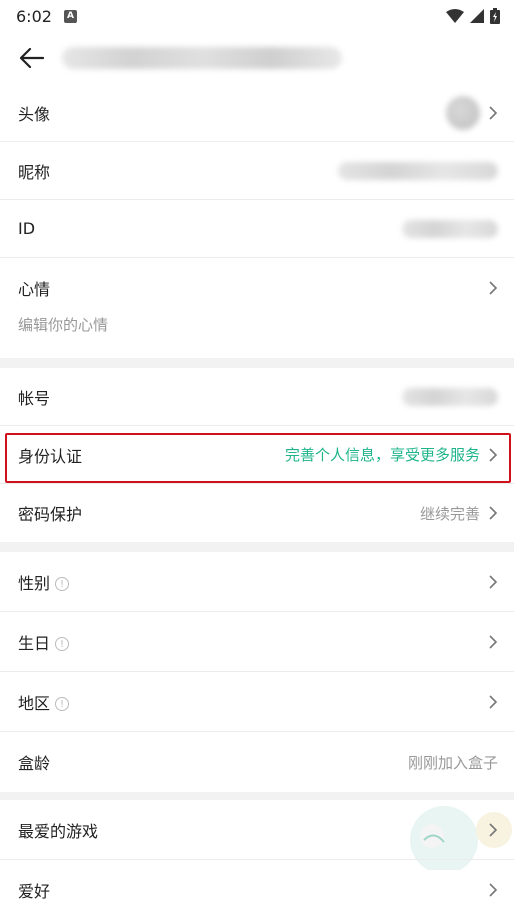  What do you see at coordinates (257, 229) in the screenshot?
I see `id-row: ID` at bounding box center [257, 229].